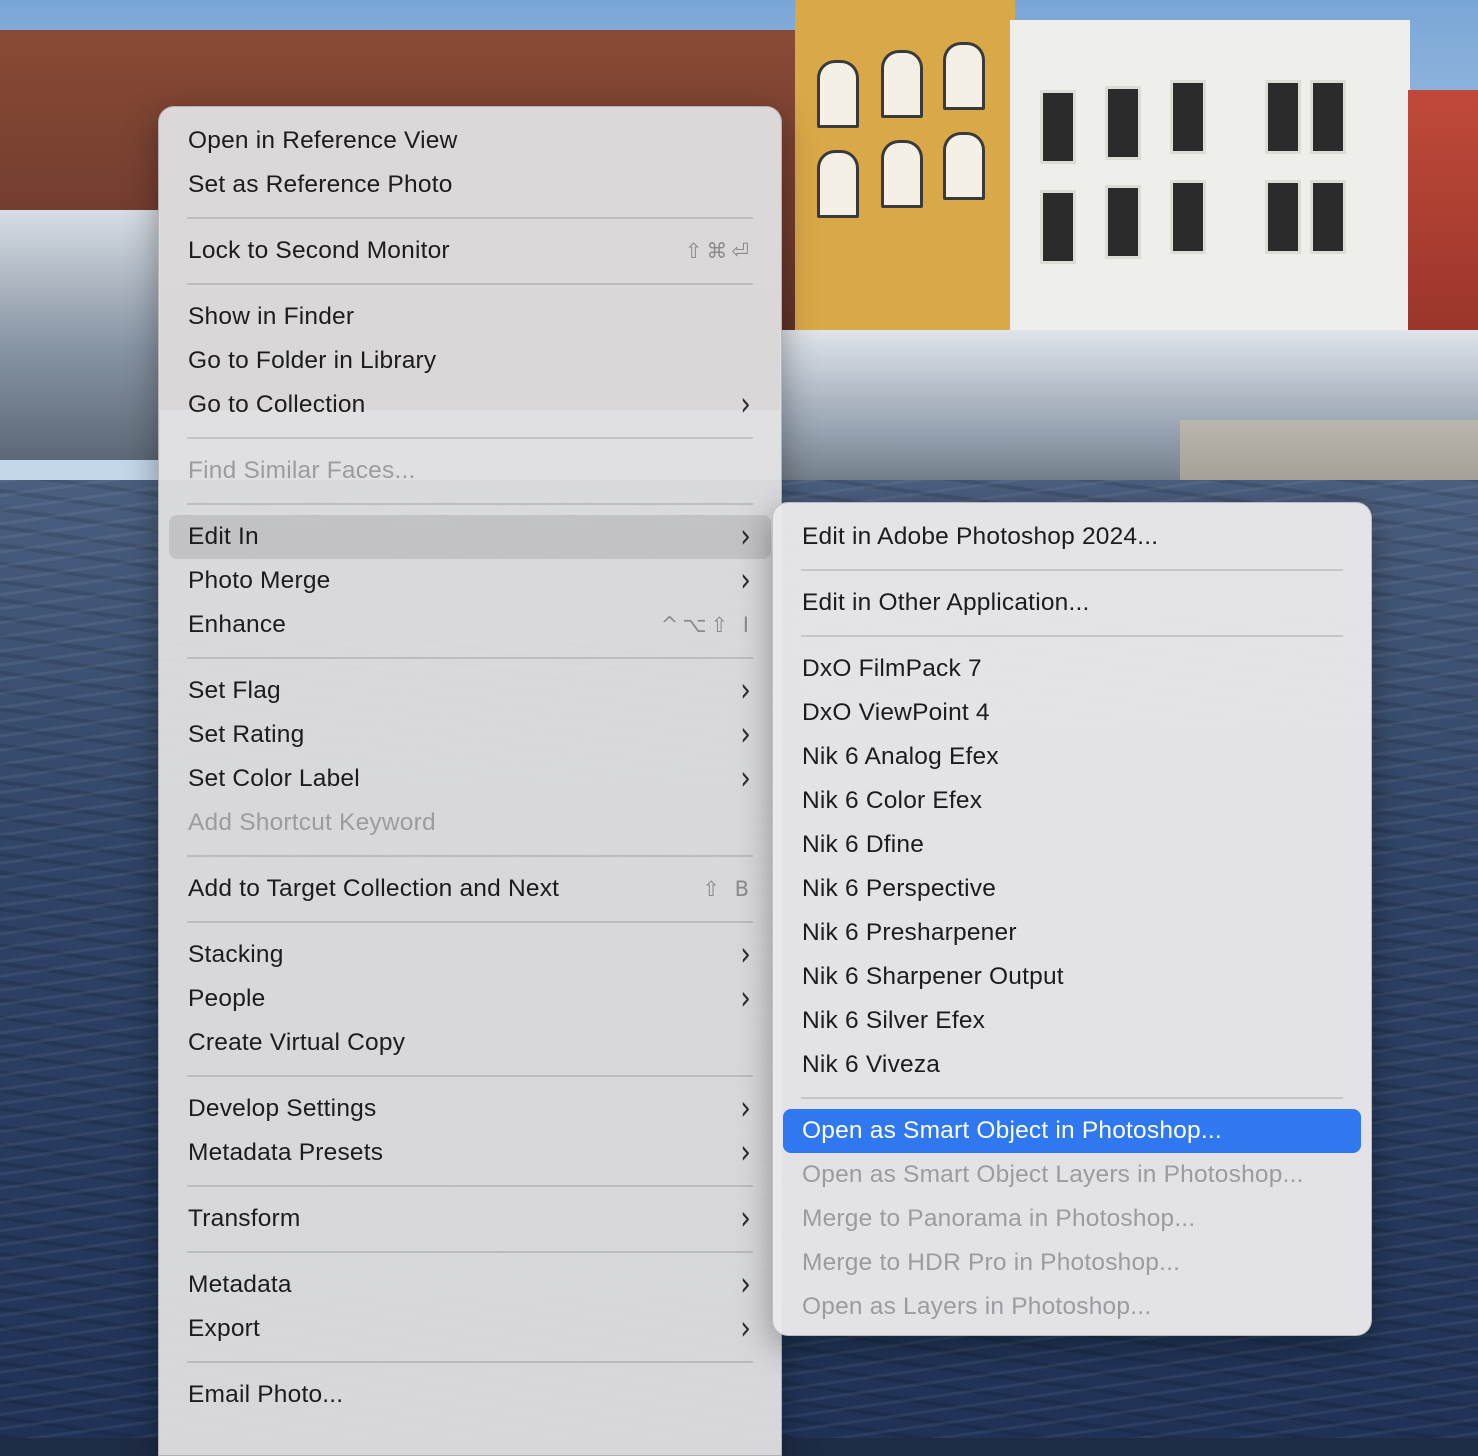  I want to click on menu-item-label: Lock to Second Monitor, so click(319, 250).